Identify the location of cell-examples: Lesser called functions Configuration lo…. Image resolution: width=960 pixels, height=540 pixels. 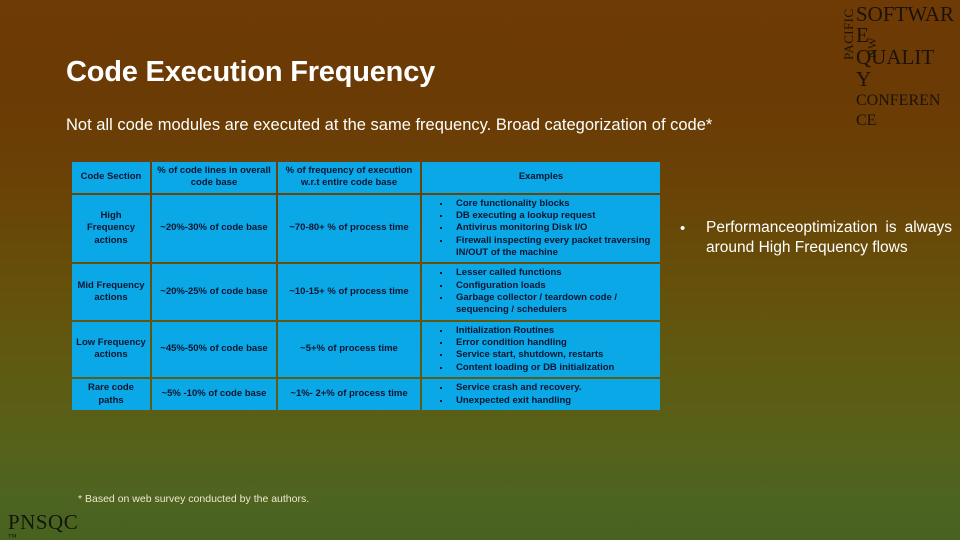
(541, 292).